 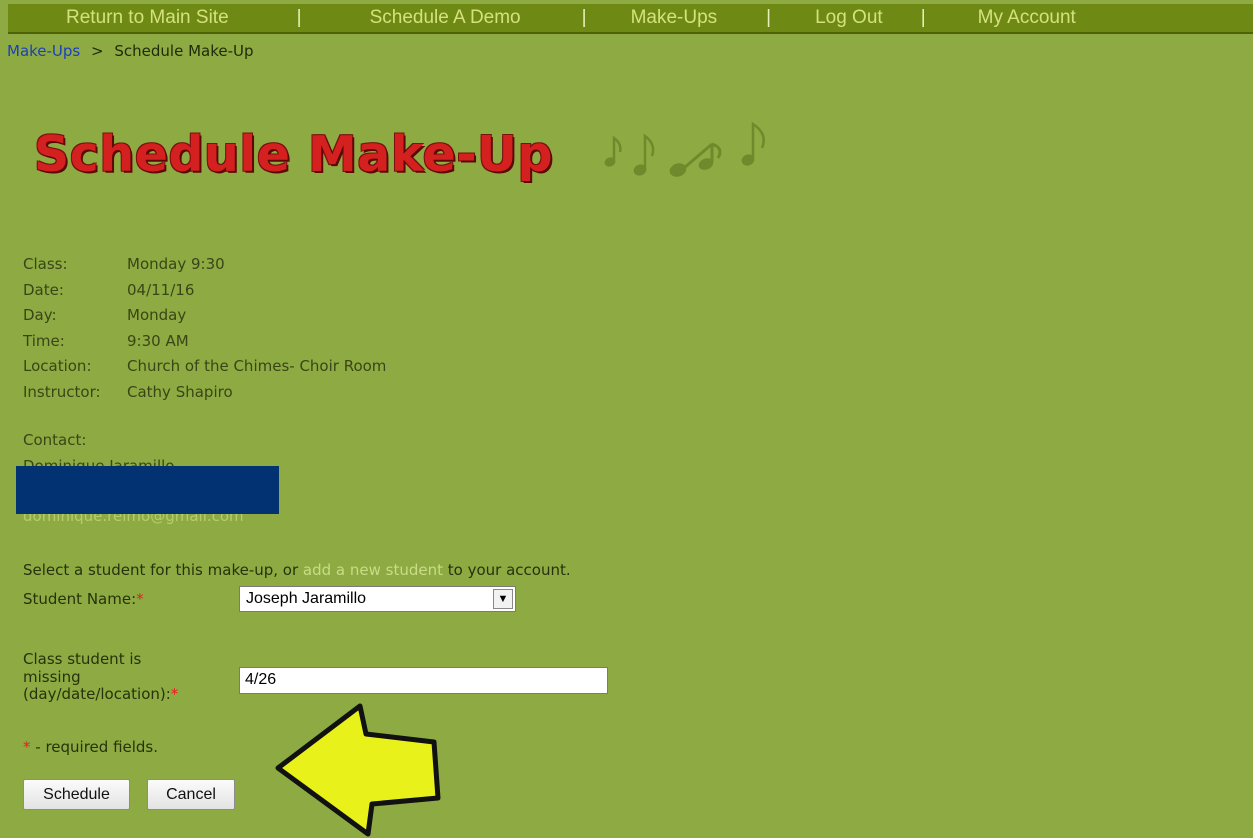 I want to click on yellow-arrow-icon, so click(x=358, y=770).